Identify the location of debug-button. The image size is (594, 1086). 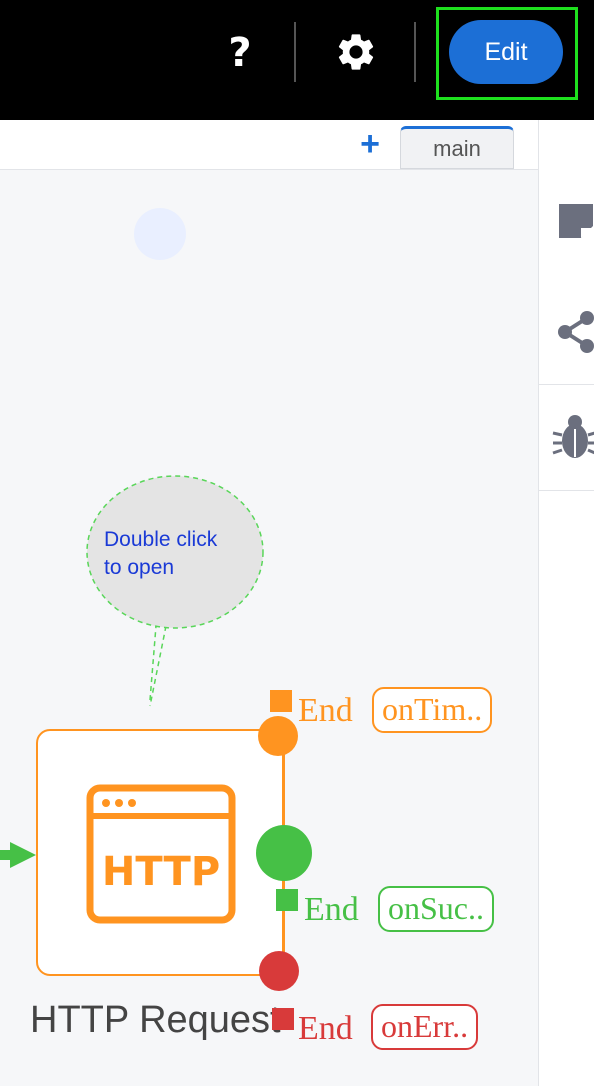
(566, 438).